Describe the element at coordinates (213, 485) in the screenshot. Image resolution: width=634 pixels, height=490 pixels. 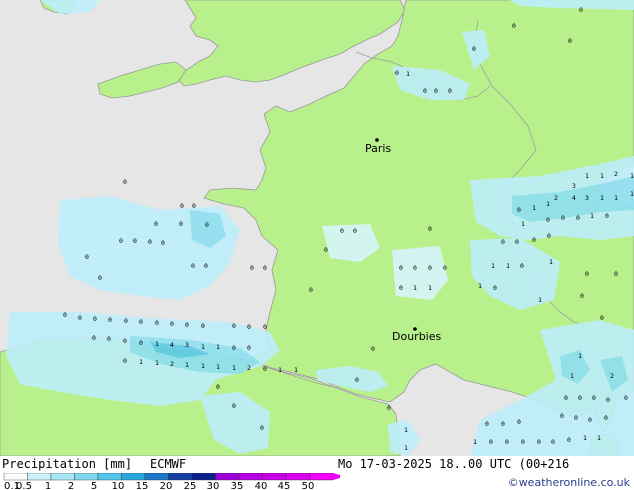
I see `legend-tick: 30` at that location.